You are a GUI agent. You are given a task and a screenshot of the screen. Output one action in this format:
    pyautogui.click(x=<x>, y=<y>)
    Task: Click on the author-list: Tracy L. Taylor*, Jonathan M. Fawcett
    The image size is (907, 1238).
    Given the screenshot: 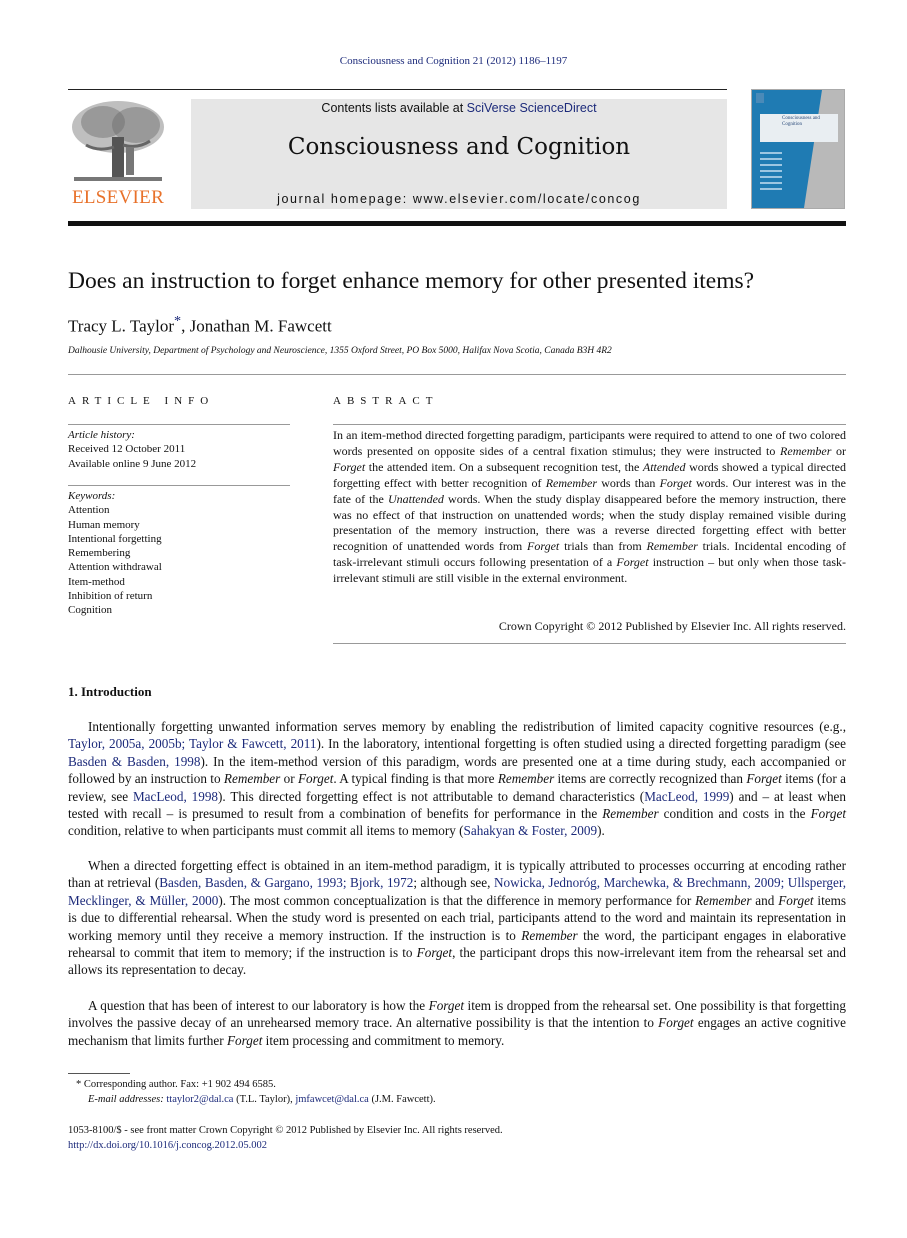 What is the action you would take?
    pyautogui.click(x=200, y=325)
    